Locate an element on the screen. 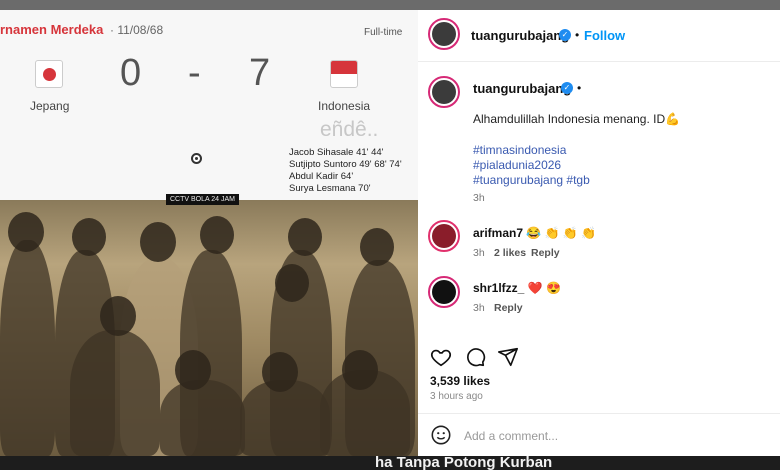 The height and width of the screenshot is (470, 780). like-count: 3,539 likes is located at coordinates (460, 381).